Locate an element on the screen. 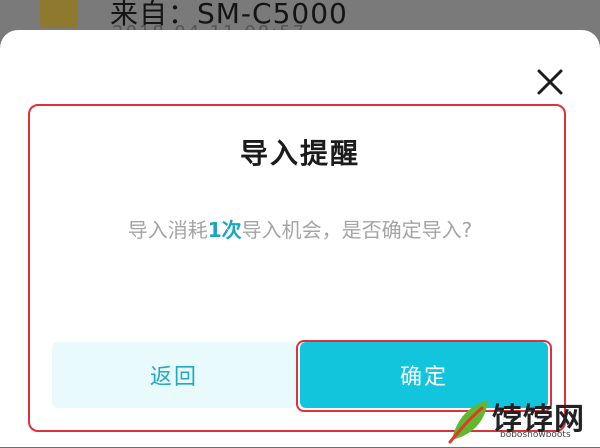 The image size is (600, 448). dialog-message-prefix: 导入消耗 is located at coordinates (167, 230).